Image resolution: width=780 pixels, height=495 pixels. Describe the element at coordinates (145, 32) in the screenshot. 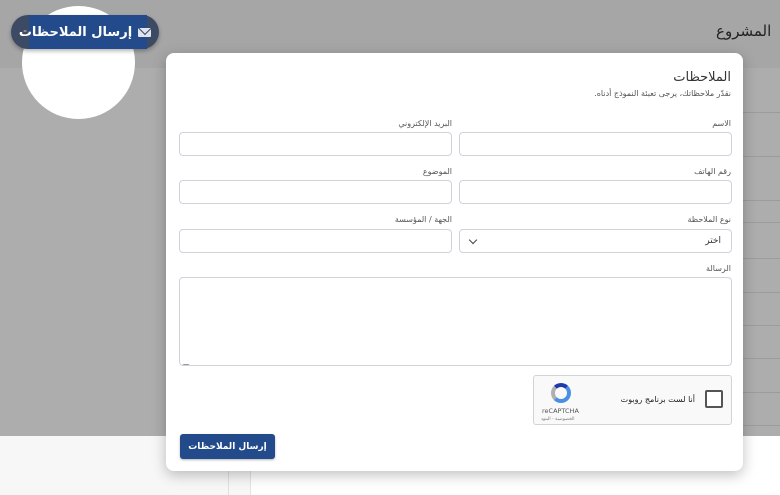

I see `mail-icon` at that location.